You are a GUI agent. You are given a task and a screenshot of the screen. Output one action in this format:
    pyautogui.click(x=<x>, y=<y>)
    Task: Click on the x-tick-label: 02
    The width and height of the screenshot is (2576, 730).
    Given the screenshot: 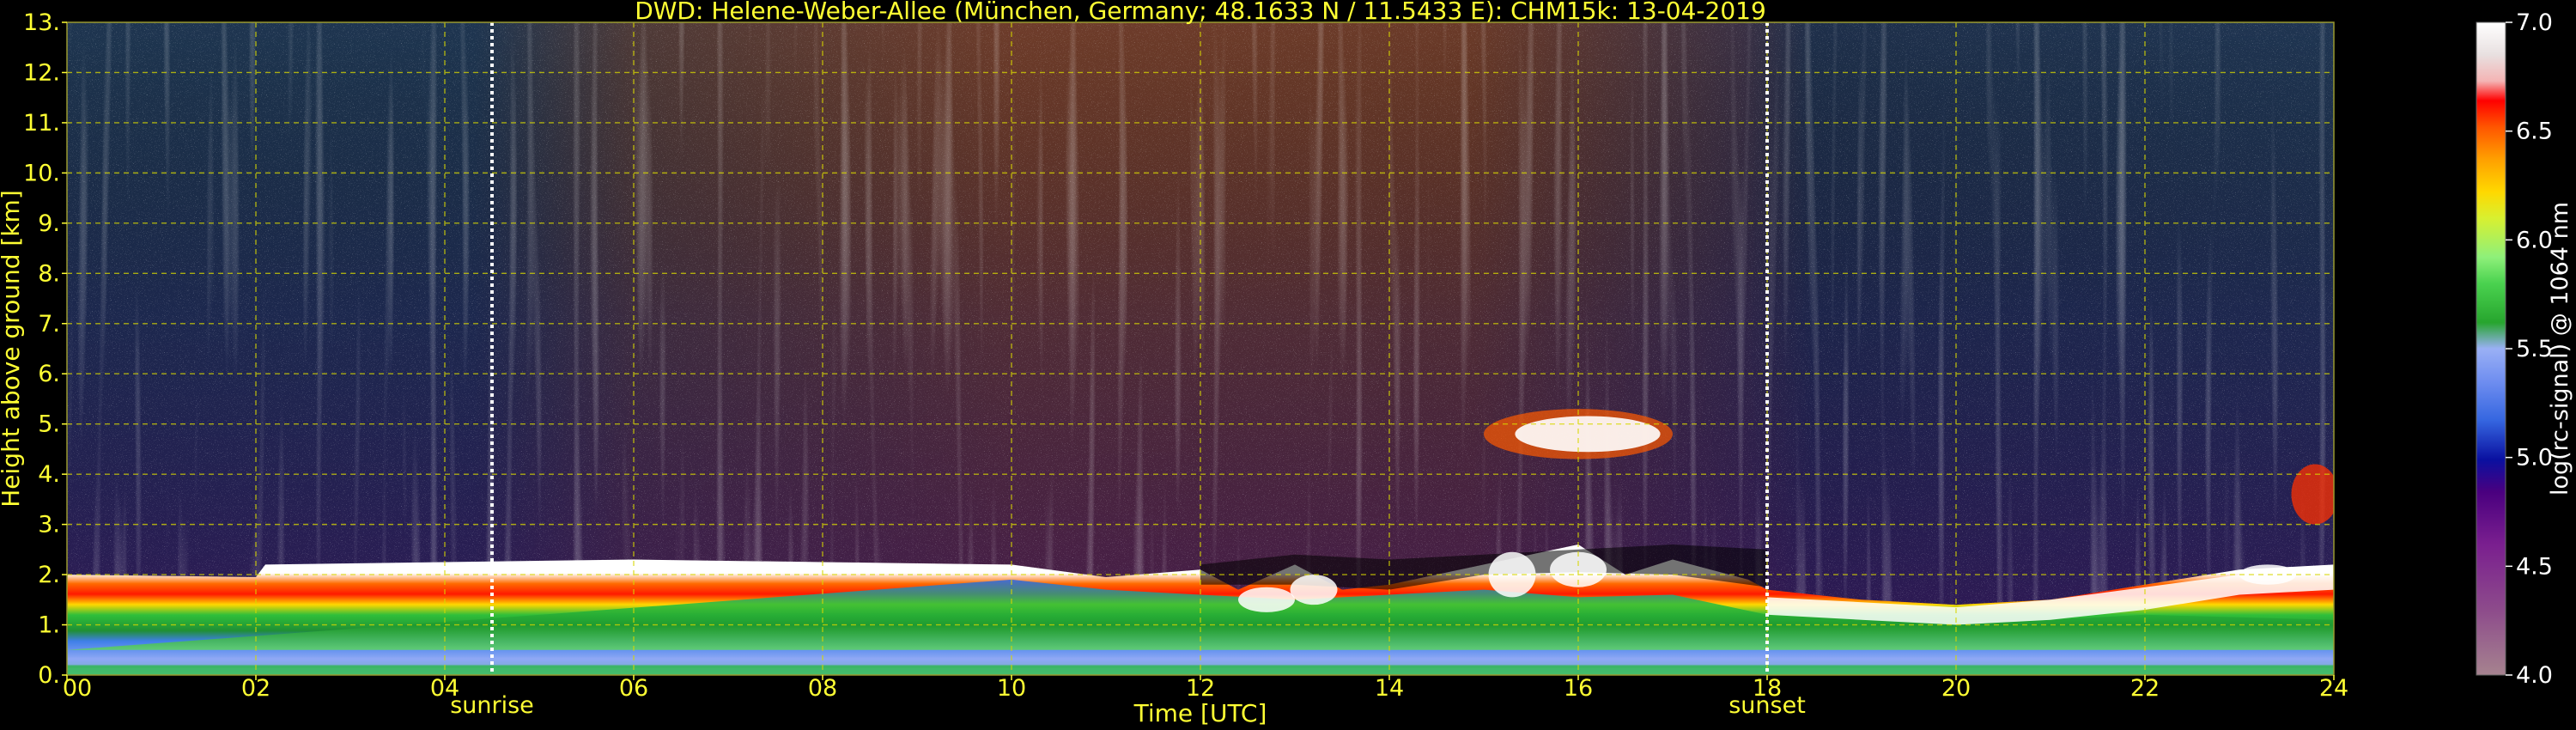 What is the action you would take?
    pyautogui.click(x=255, y=688)
    